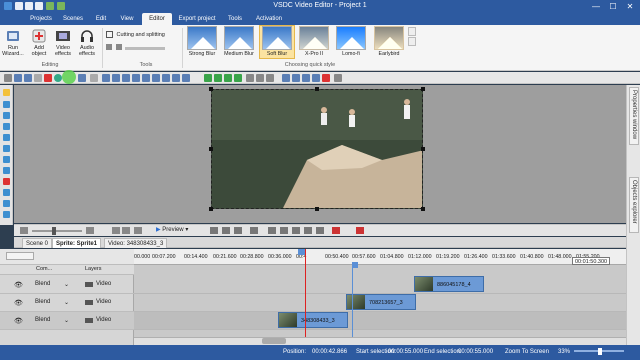 Image resolution: width=640 pixels, height=360 pixels. I want to click on stop-icon, so click(214, 230).